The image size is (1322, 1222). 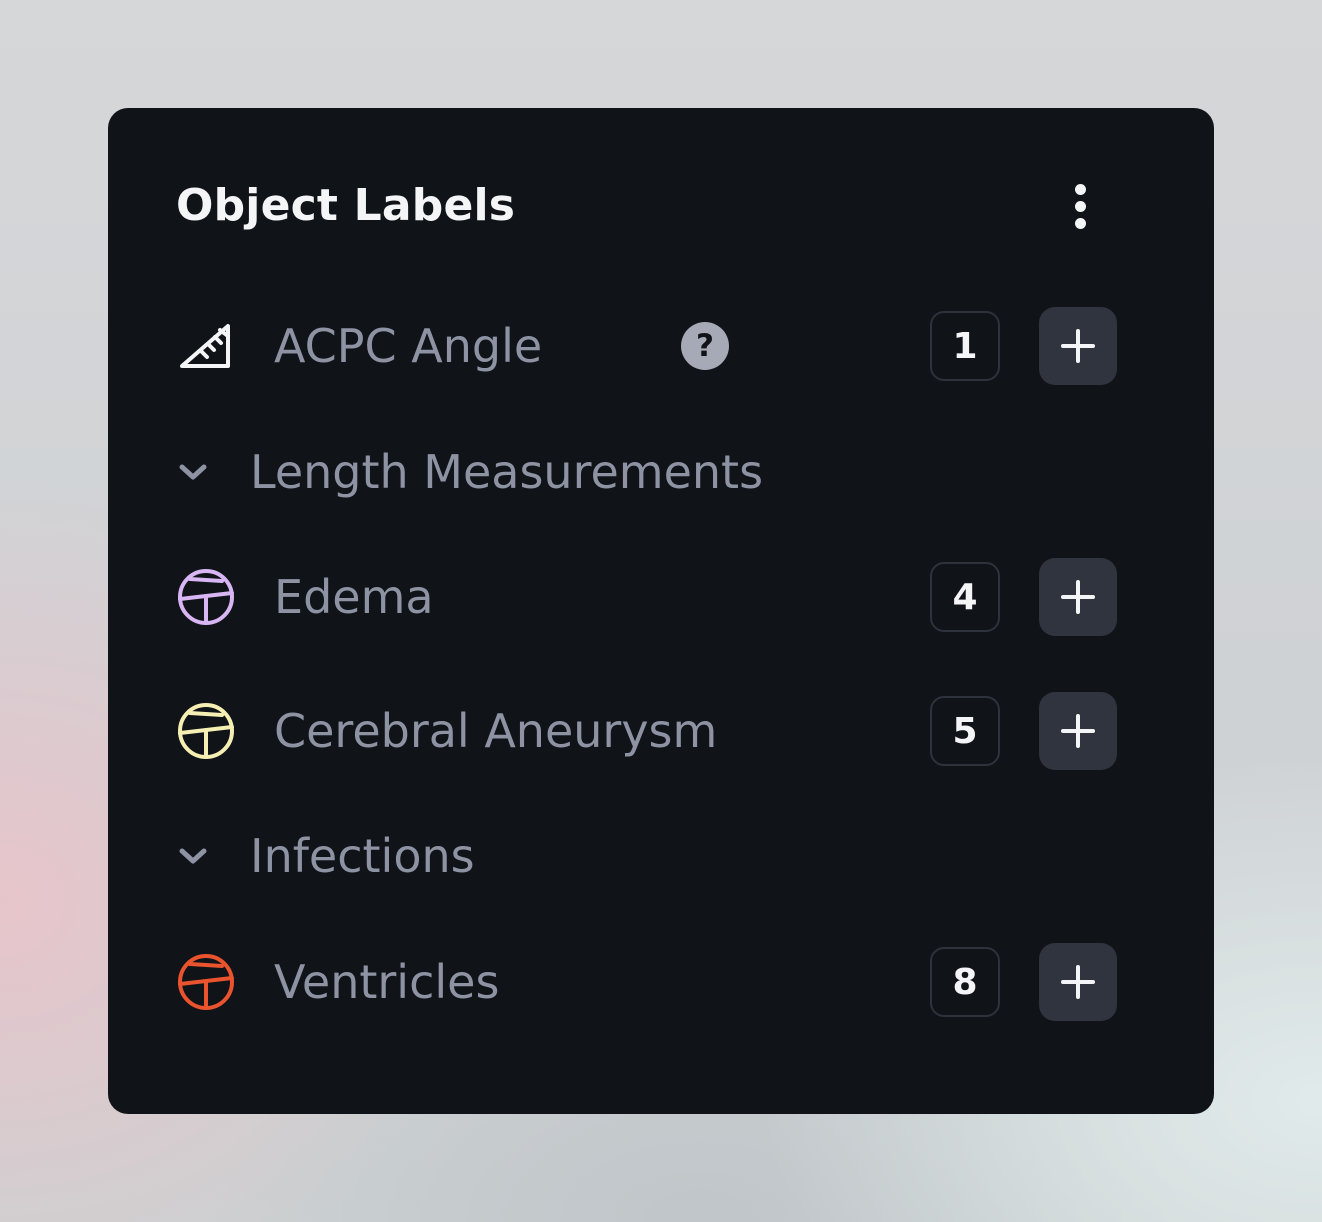 What do you see at coordinates (965, 731) in the screenshot?
I see `instance-count: 5` at bounding box center [965, 731].